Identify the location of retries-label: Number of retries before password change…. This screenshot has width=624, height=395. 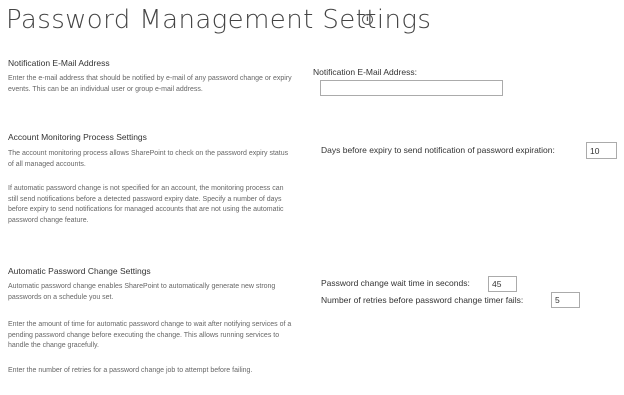
(422, 300).